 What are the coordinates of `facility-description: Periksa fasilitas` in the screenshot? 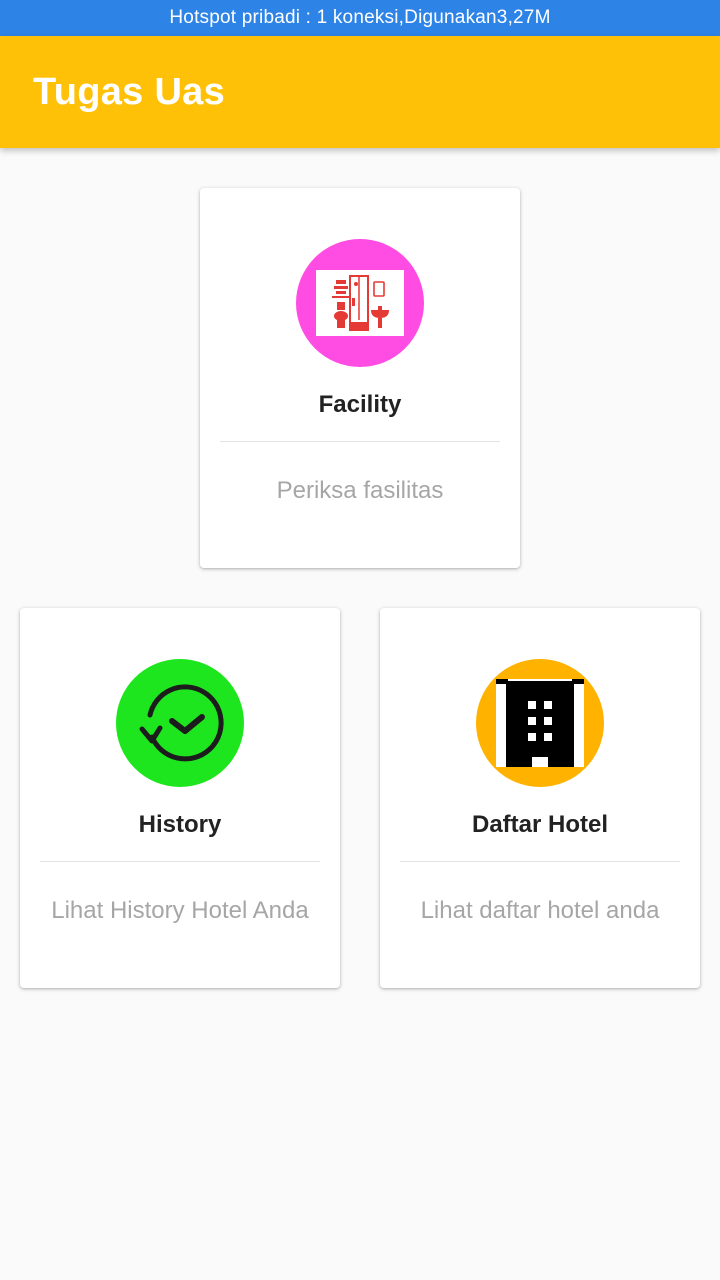 It's located at (360, 490).